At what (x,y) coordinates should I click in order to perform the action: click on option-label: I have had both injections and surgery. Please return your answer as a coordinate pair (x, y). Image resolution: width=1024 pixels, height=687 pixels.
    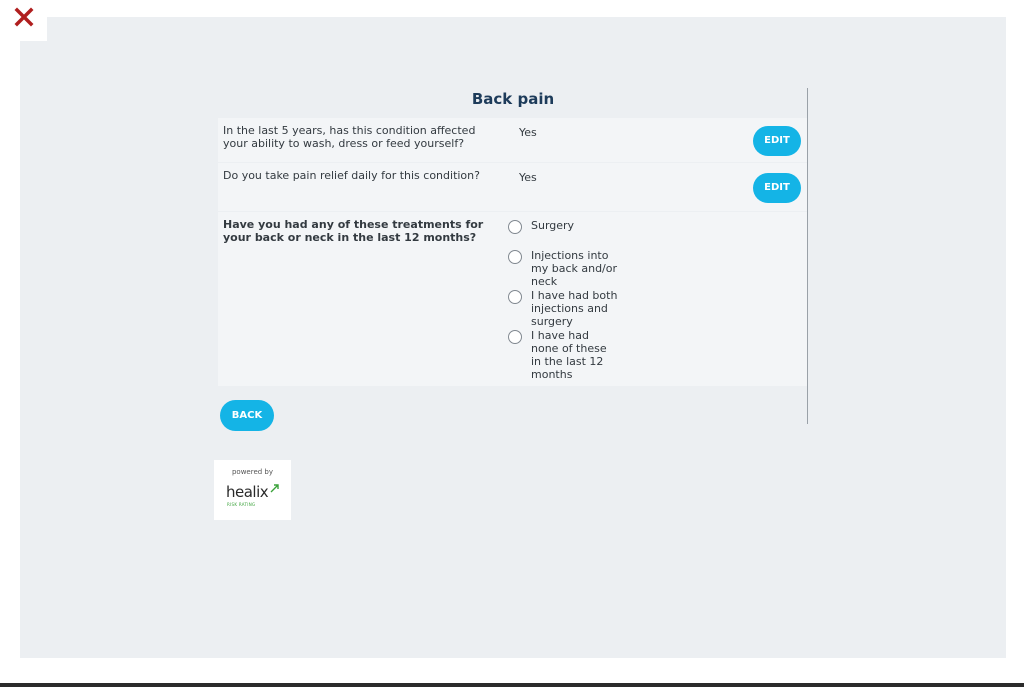
    Looking at the image, I should click on (574, 308).